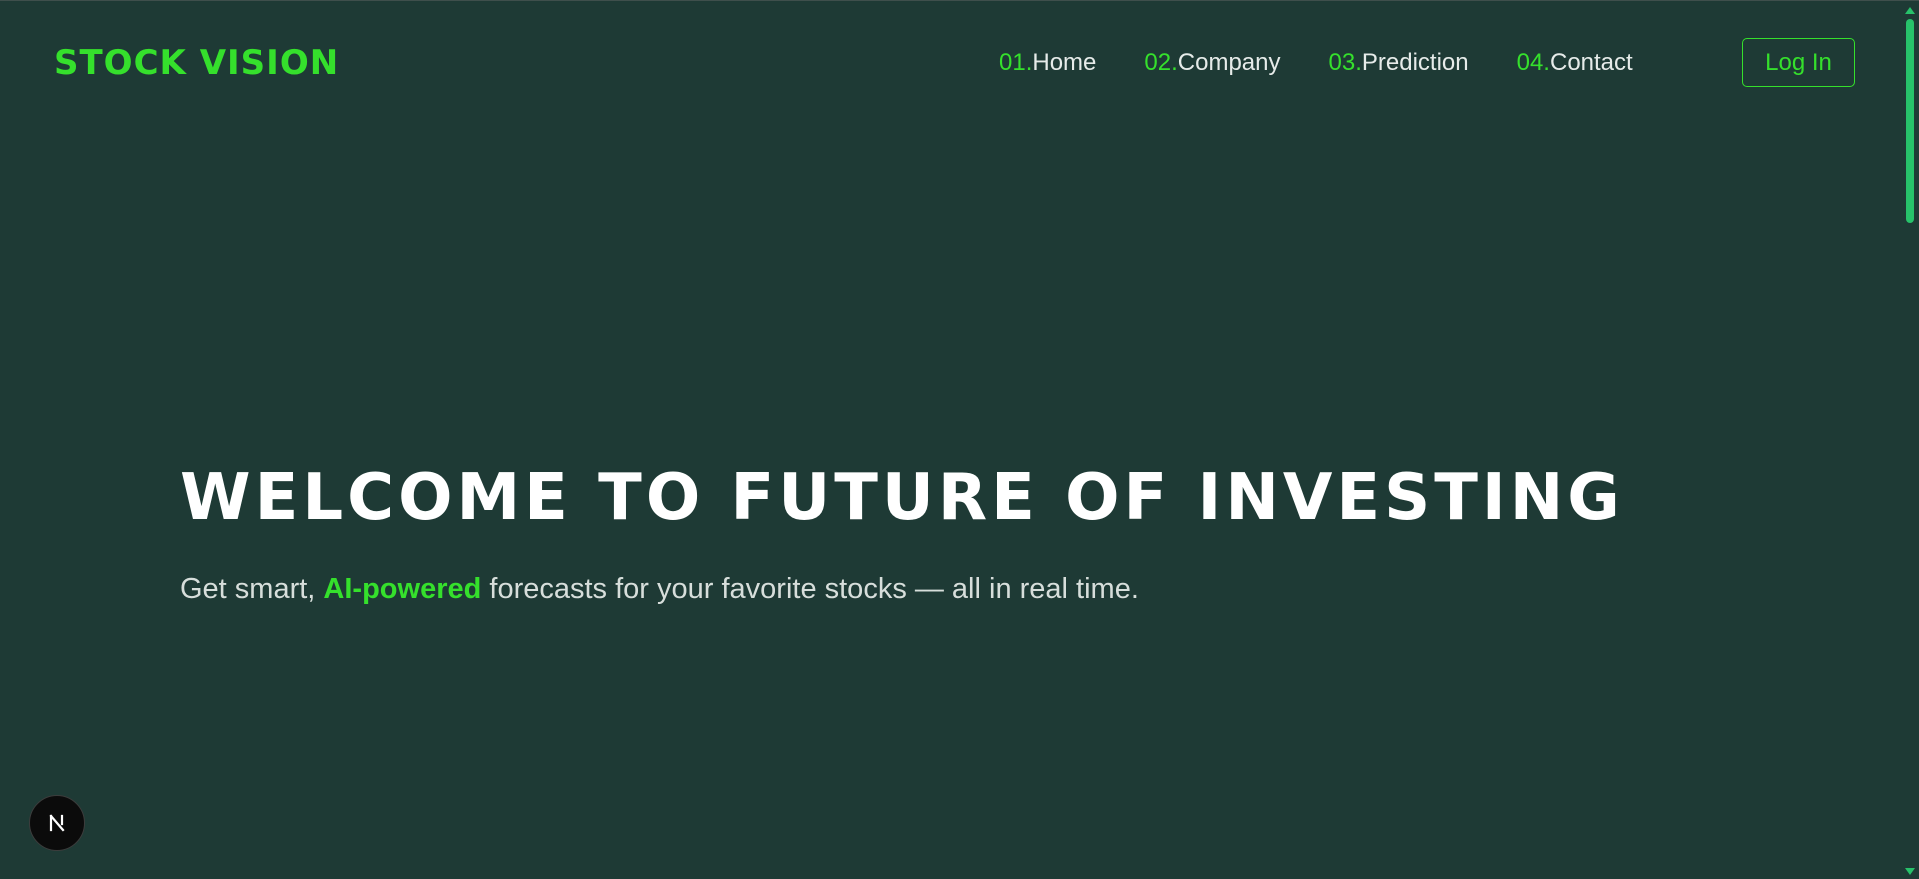 The width and height of the screenshot is (1919, 879). What do you see at coordinates (196, 63) in the screenshot?
I see `logo: STOCK VISION` at bounding box center [196, 63].